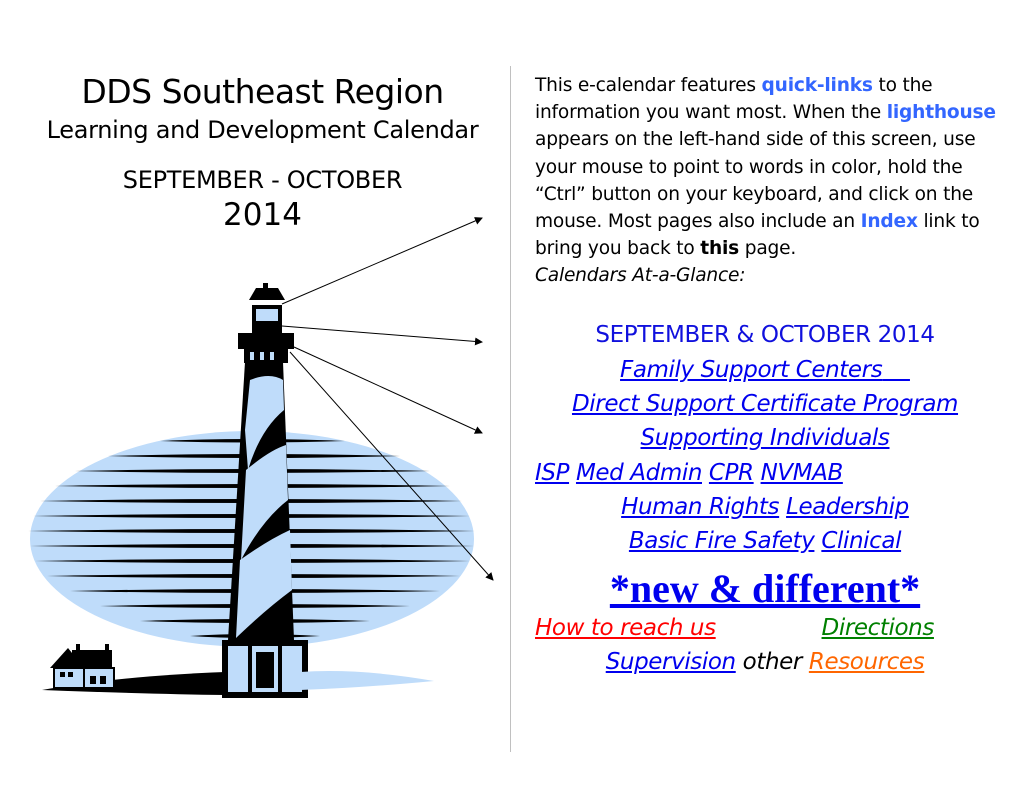 This screenshot has width=1020, height=788. Describe the element at coordinates (867, 662) in the screenshot. I see `link-resources: Resources` at that location.